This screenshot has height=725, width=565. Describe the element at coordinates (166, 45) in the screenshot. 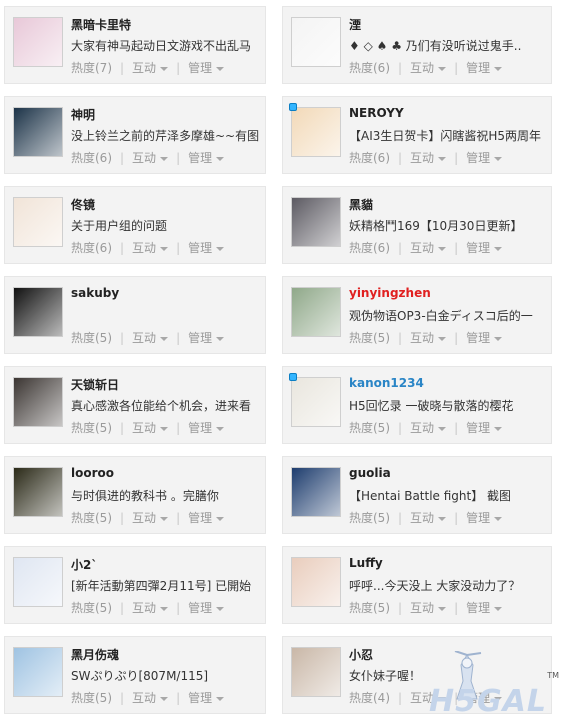

I see `latest-post-link: 大家有神马起动日文游戏不出乱马` at that location.